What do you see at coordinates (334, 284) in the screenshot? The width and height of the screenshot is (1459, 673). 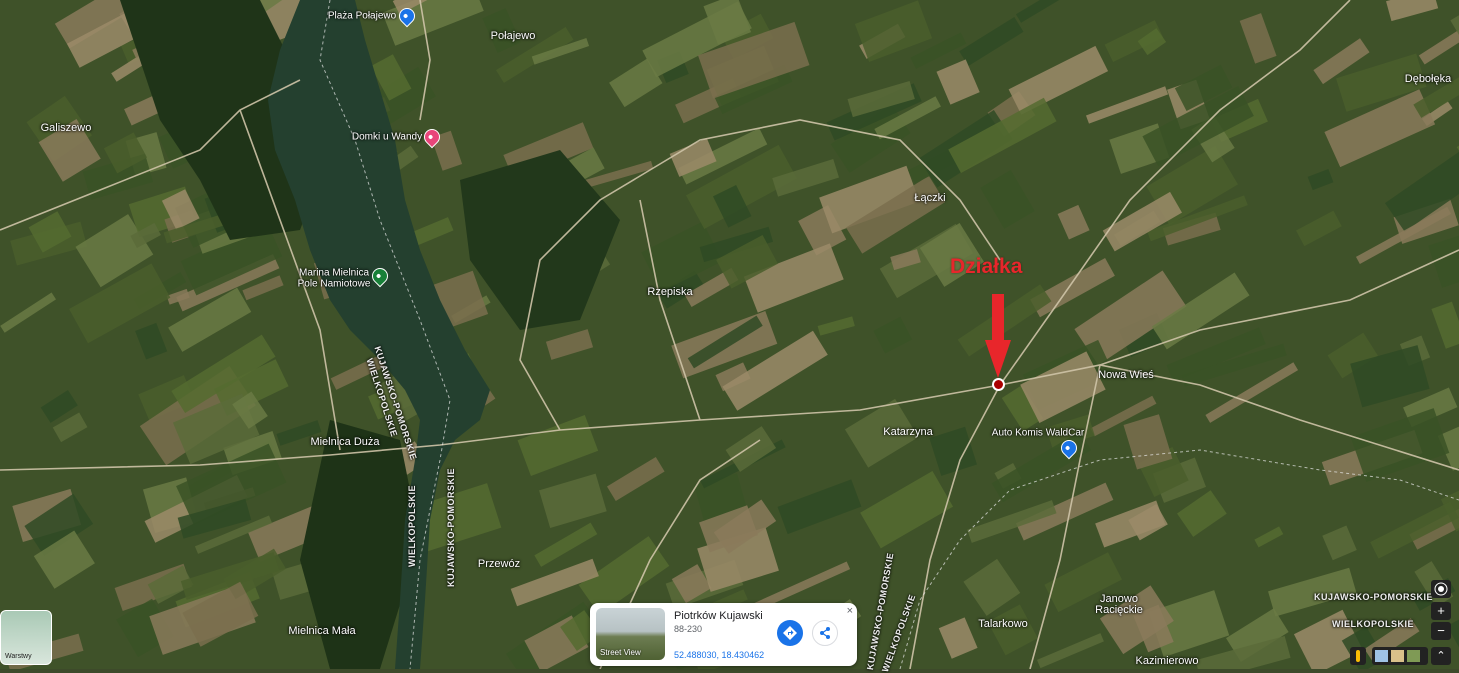 I see `place-label-marina-2: Pole Namiotowe` at bounding box center [334, 284].